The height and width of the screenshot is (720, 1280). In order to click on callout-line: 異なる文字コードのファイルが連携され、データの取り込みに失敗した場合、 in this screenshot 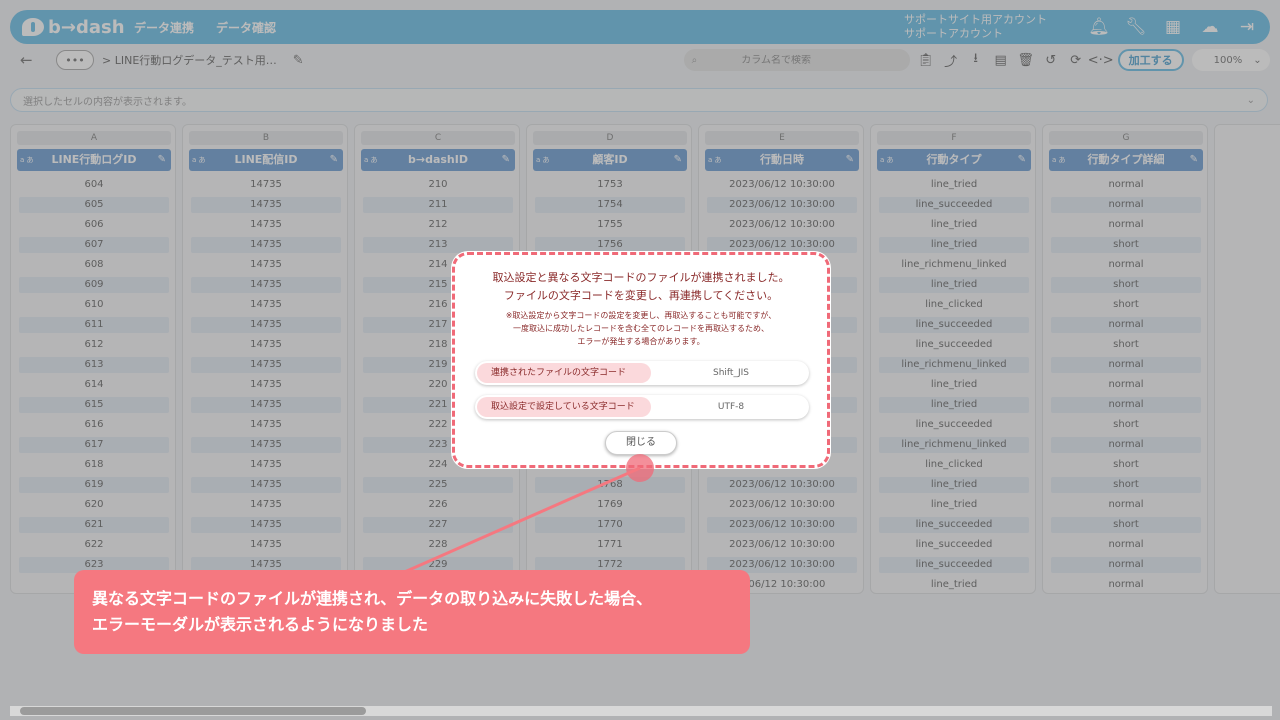, I will do `click(372, 598)`.